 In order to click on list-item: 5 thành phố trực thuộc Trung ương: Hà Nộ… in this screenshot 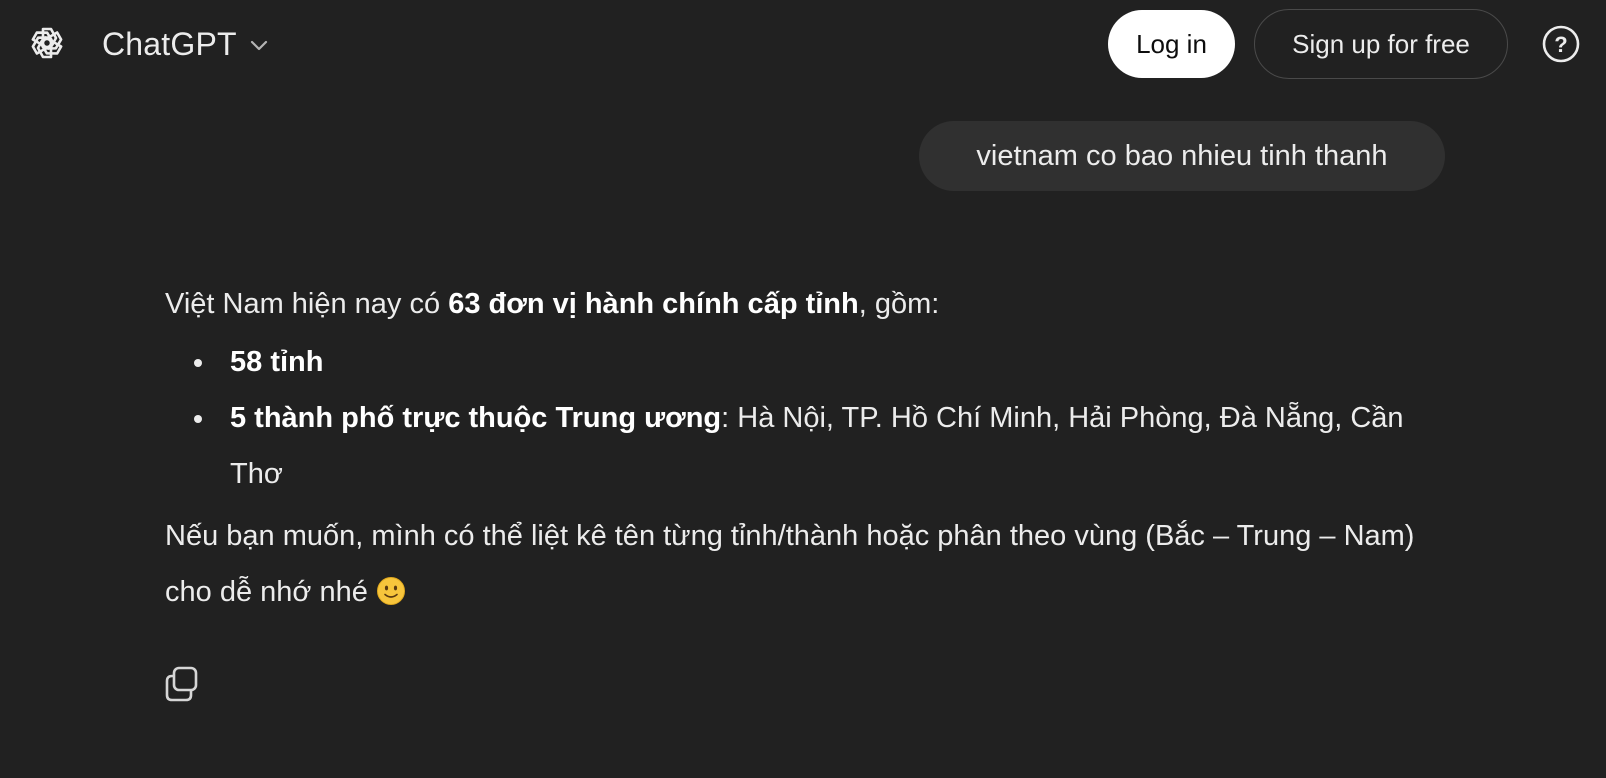, I will do `click(812, 446)`.